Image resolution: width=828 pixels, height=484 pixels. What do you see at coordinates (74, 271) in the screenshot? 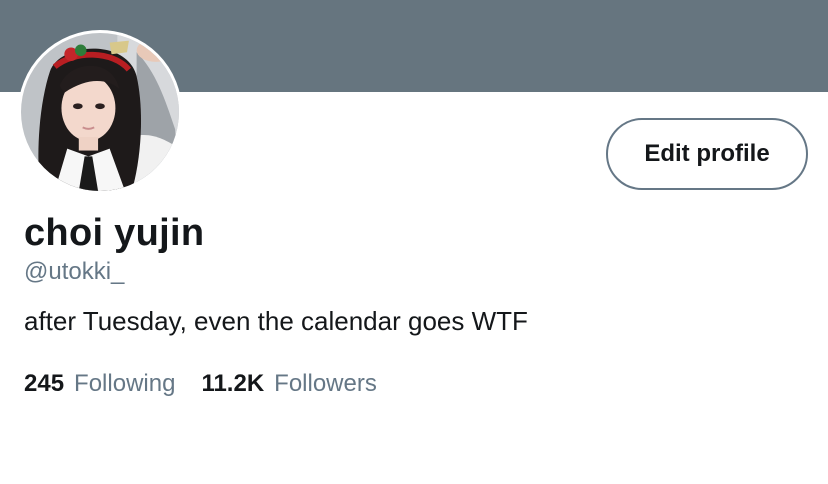
I see `user-handle: @utokki_` at bounding box center [74, 271].